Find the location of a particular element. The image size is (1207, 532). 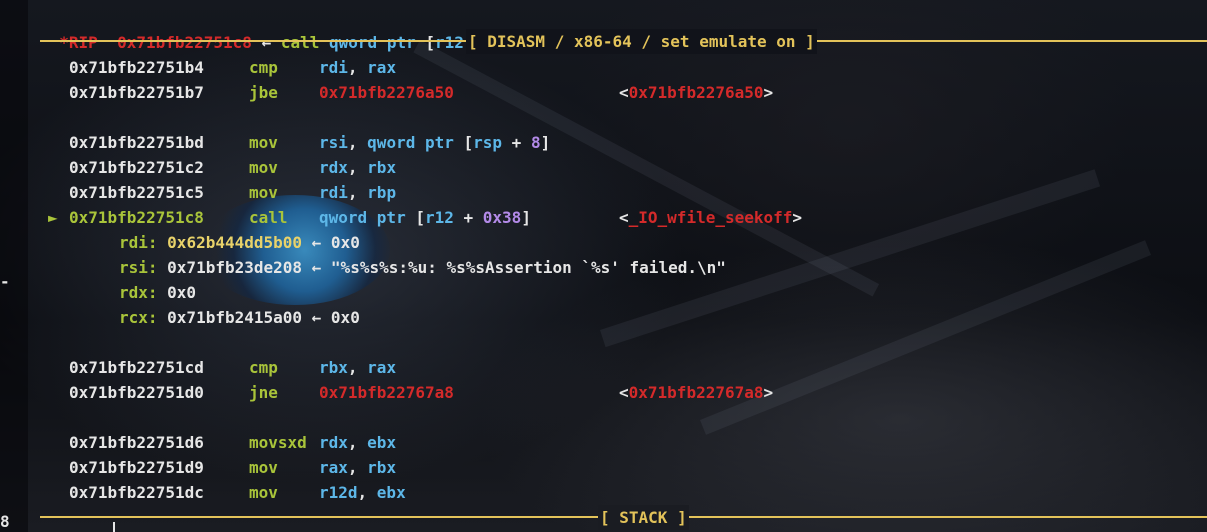

instruction-mnemonic: call is located at coordinates (268, 217).